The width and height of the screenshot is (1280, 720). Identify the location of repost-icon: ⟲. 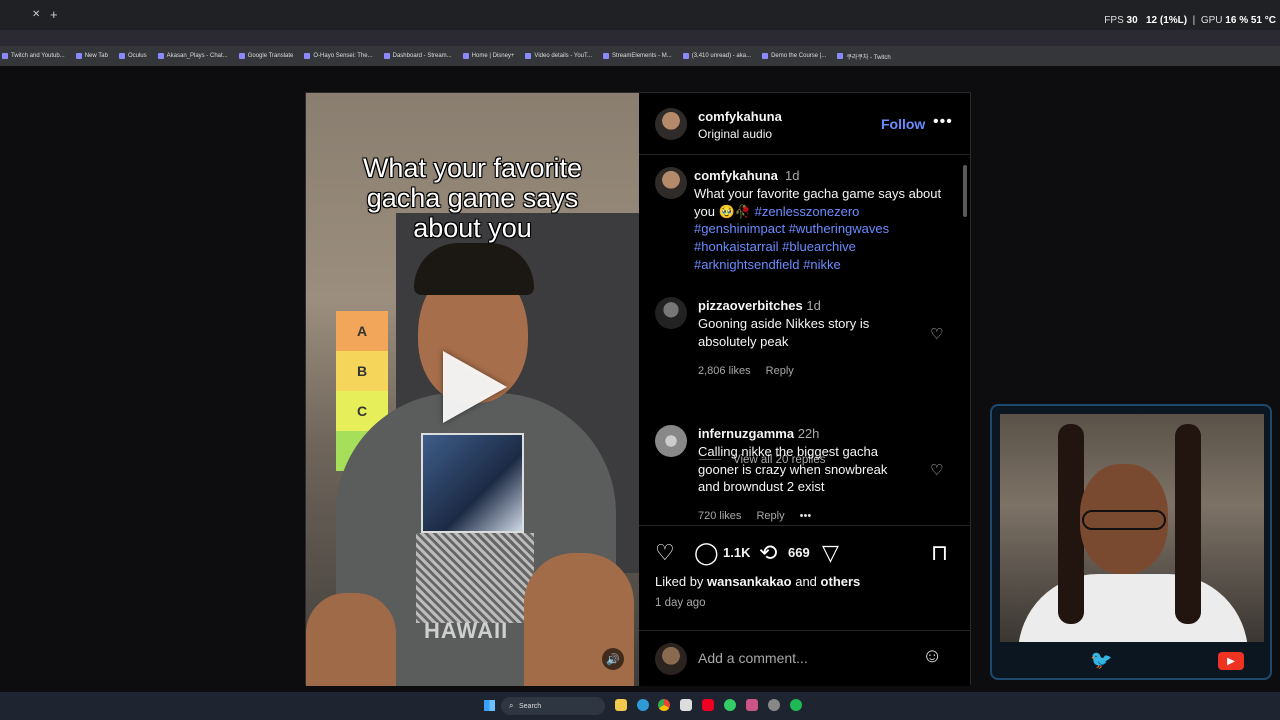
(768, 553).